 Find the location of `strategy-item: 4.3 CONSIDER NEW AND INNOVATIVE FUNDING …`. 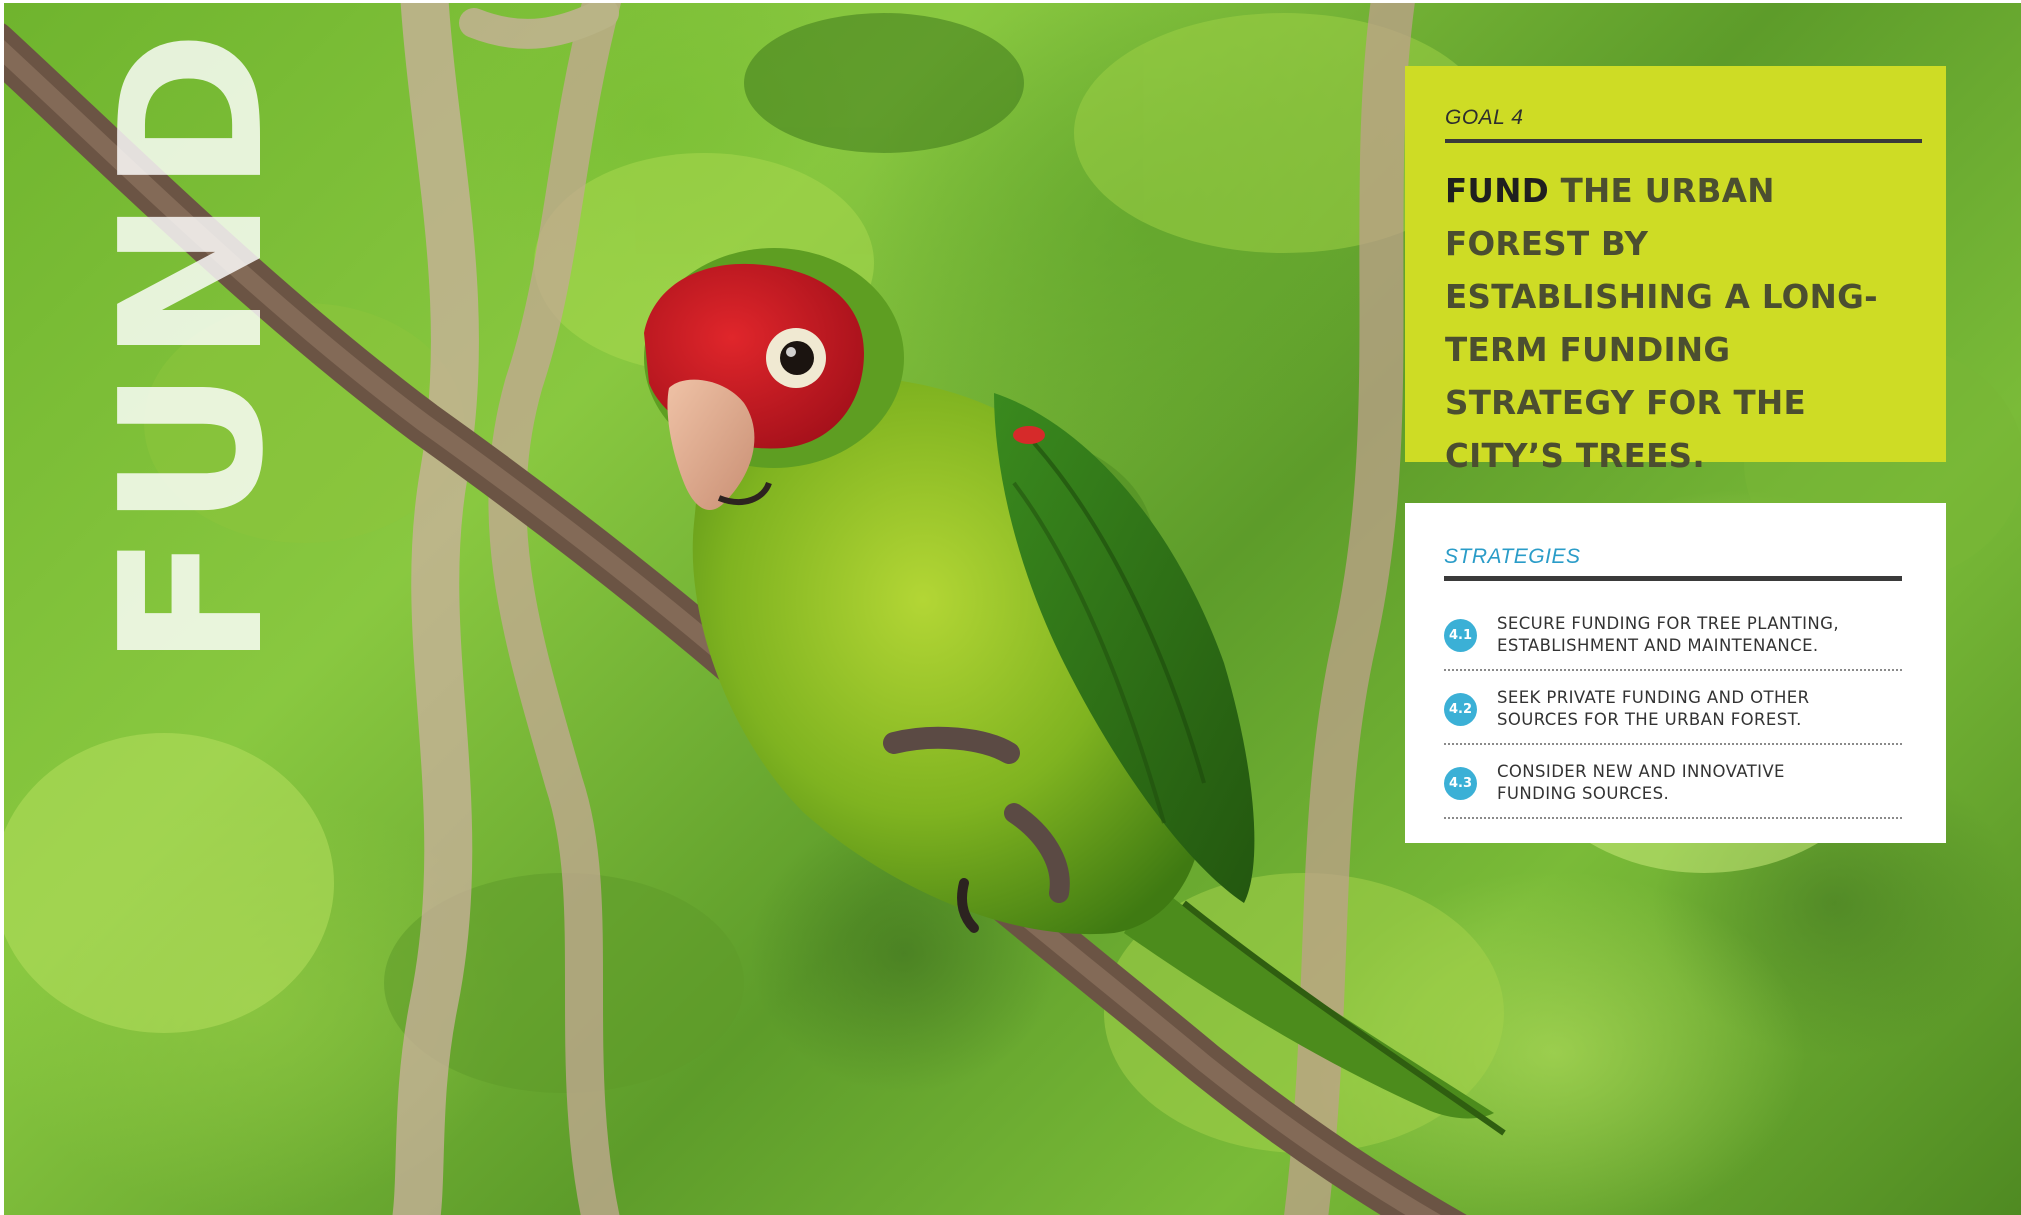

strategy-item: 4.3 CONSIDER NEW AND INNOVATIVE FUNDING … is located at coordinates (1673, 782).